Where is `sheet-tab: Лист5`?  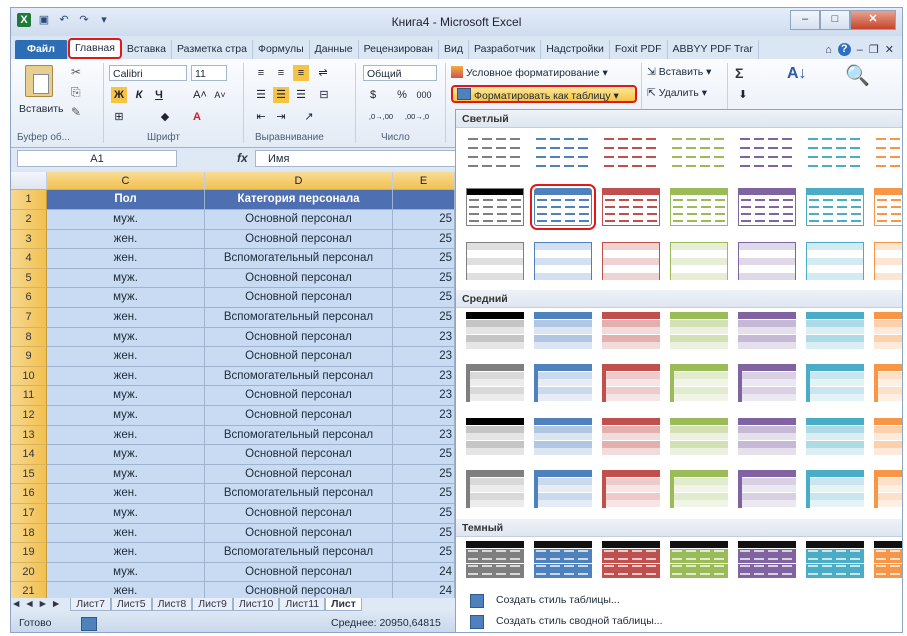
sheet-tab: Лист5 is located at coordinates (131, 604).